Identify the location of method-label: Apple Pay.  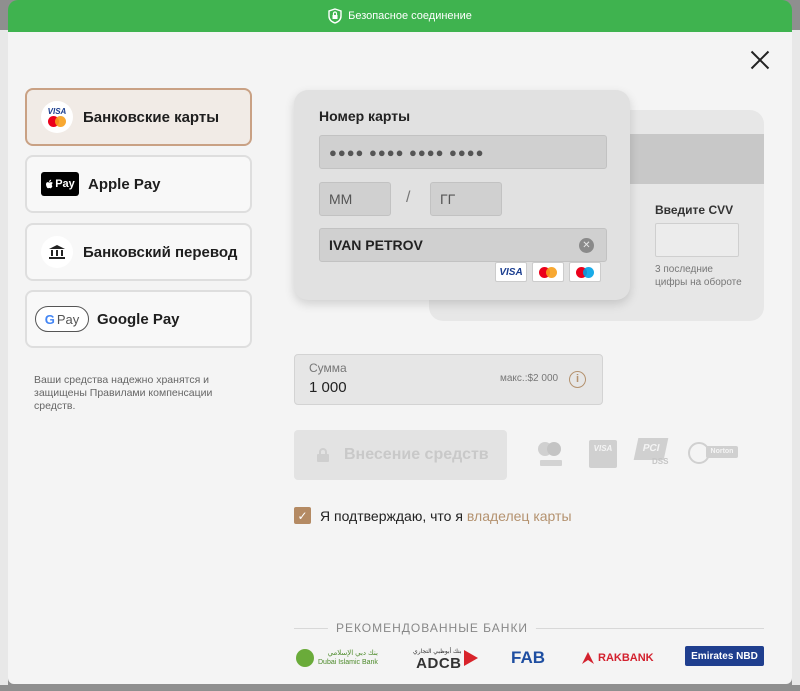
(124, 184).